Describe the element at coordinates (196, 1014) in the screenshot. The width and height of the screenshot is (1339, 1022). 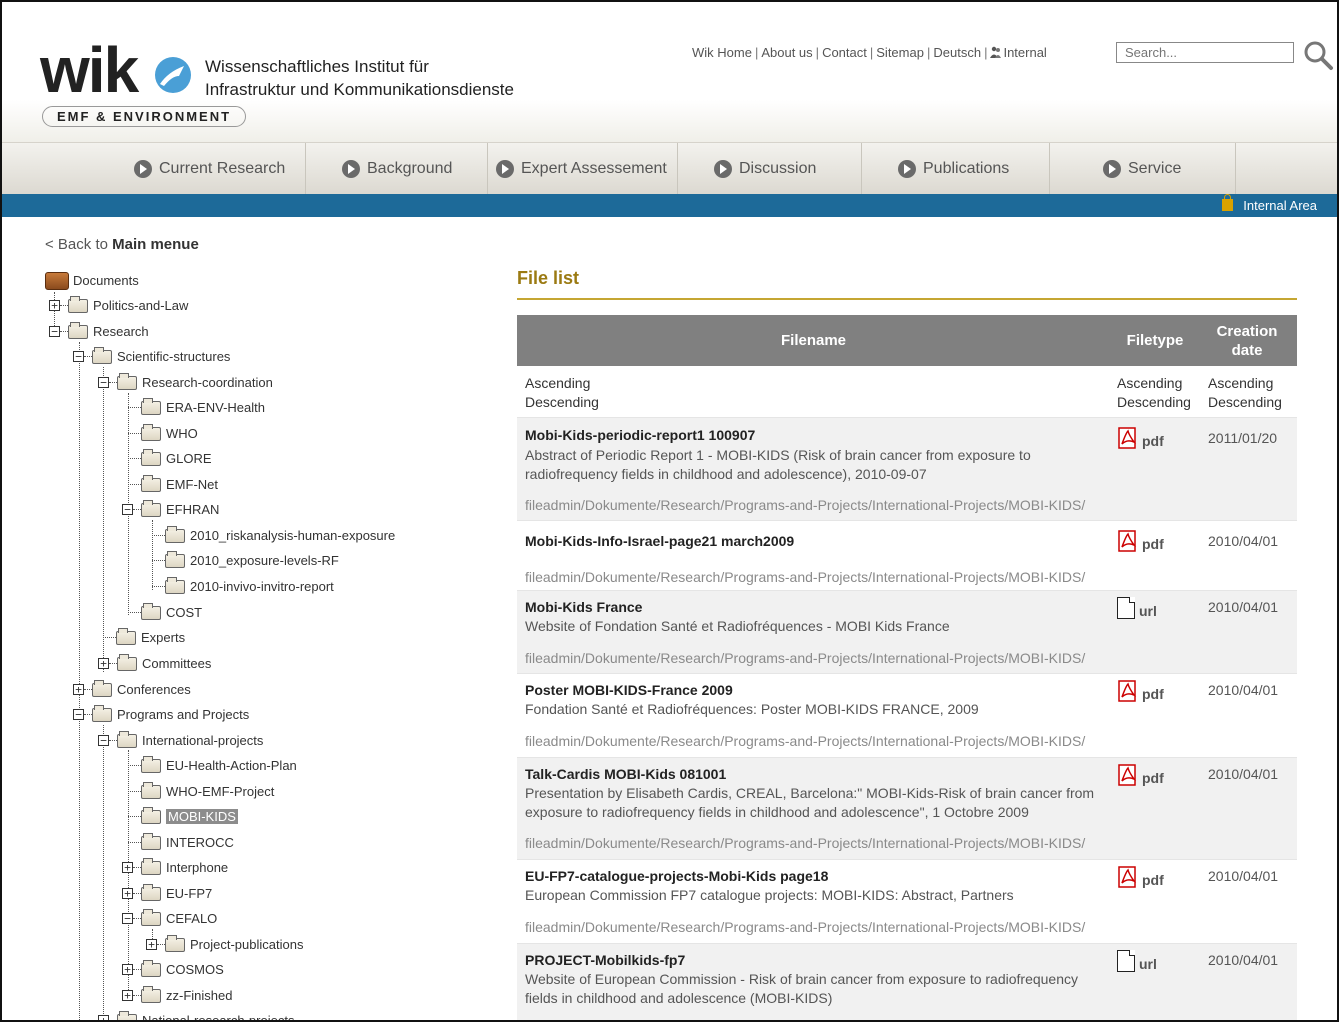
I see `tree-item: + National-research-projects` at that location.